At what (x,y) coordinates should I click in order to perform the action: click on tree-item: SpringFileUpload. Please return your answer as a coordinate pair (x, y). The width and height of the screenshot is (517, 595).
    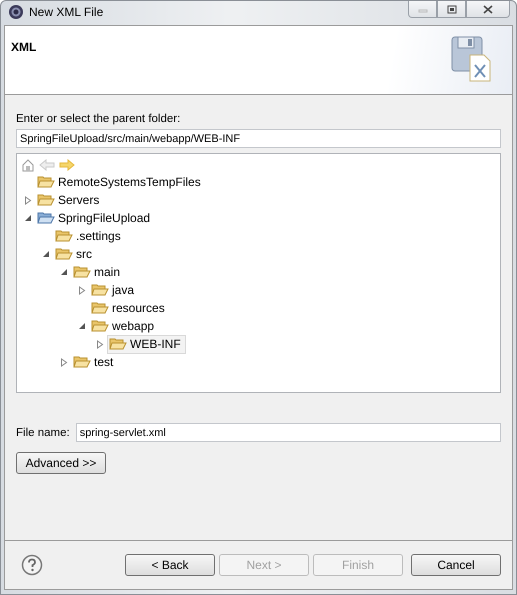
    Looking at the image, I should click on (95, 218).